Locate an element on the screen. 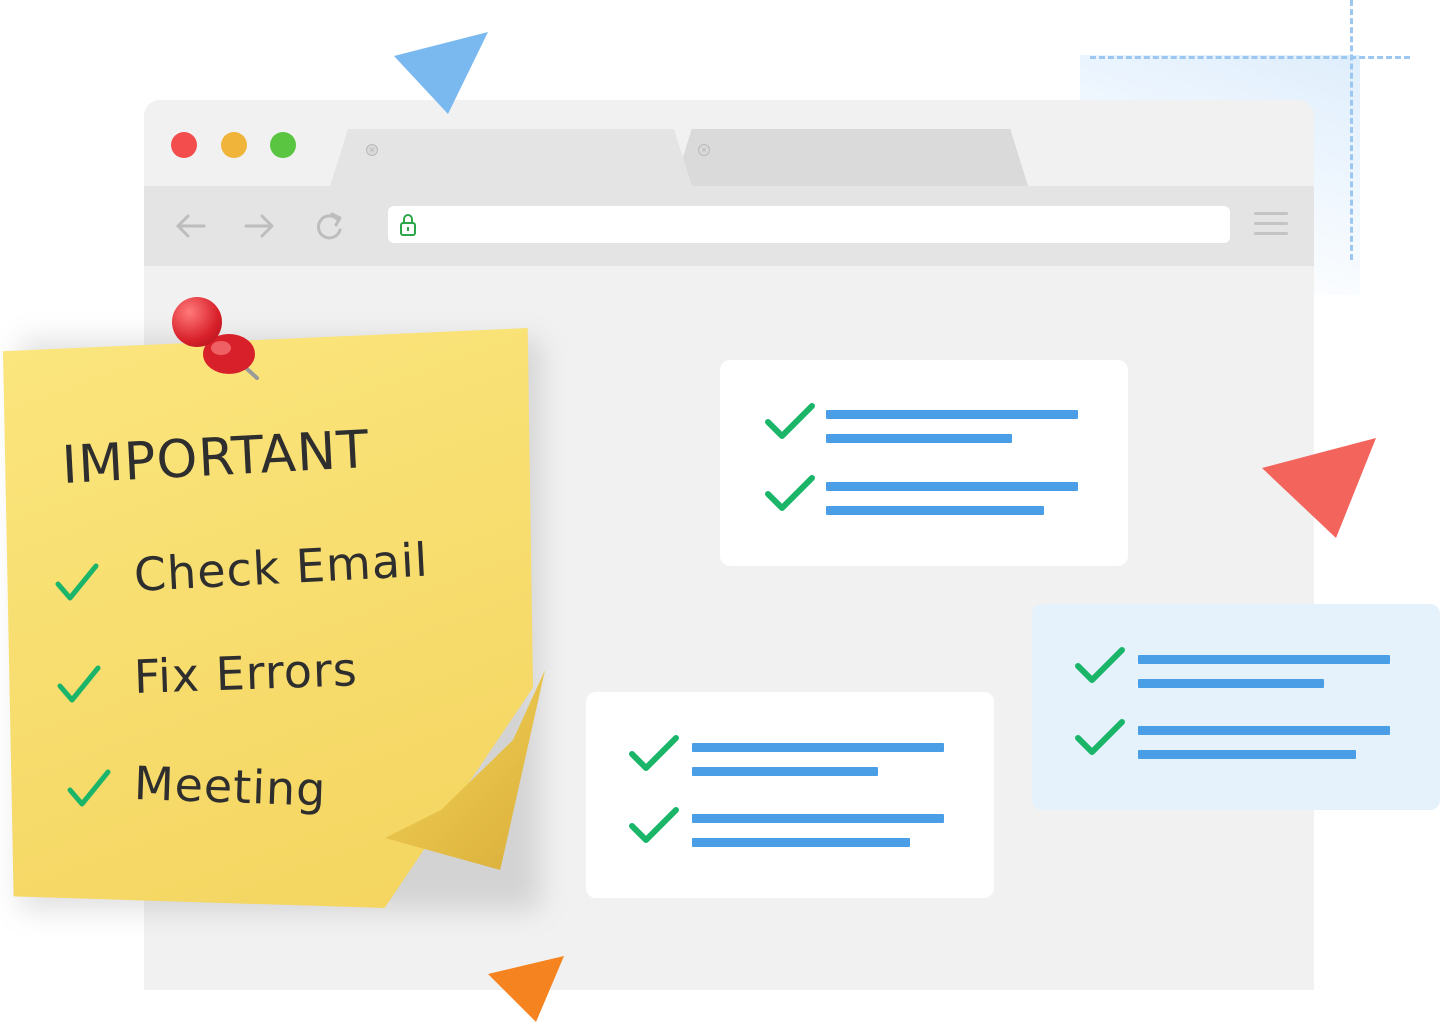 Image resolution: width=1440 pixels, height=1024 pixels. push-pin-head is located at coordinates (197, 322).